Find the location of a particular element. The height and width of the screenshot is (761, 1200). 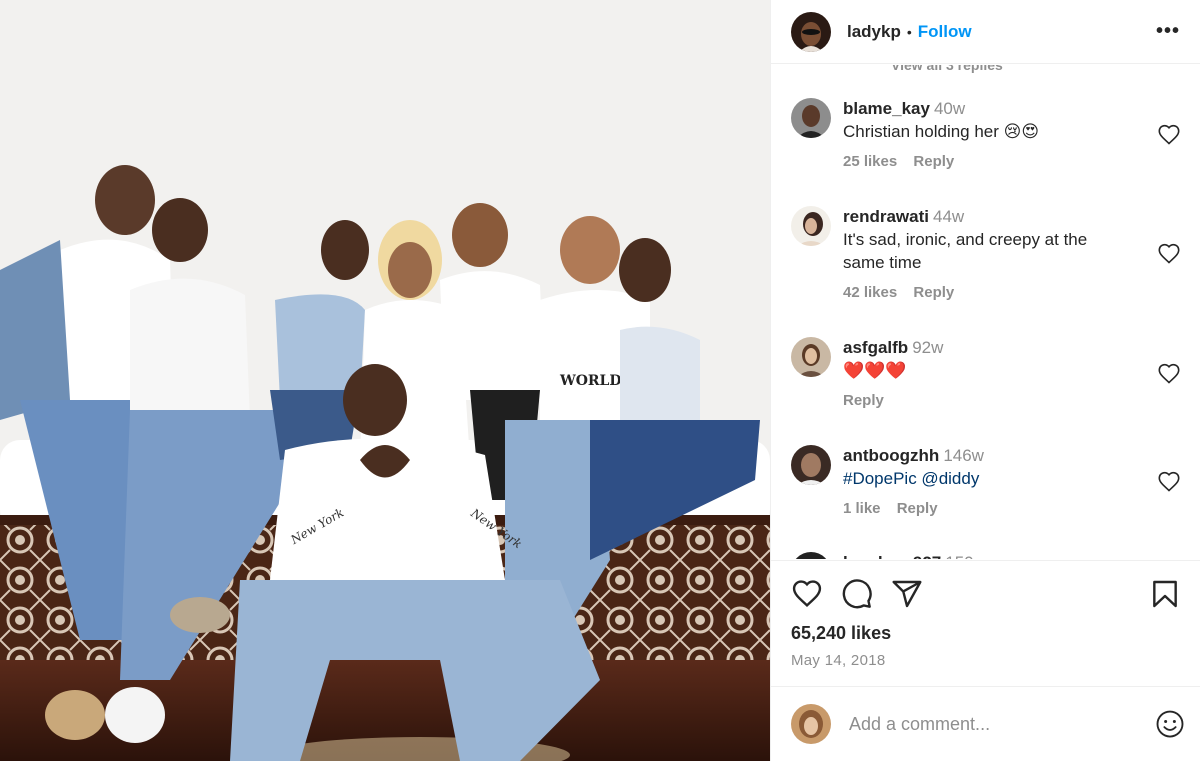

comment-likes: 25 likes is located at coordinates (870, 161).